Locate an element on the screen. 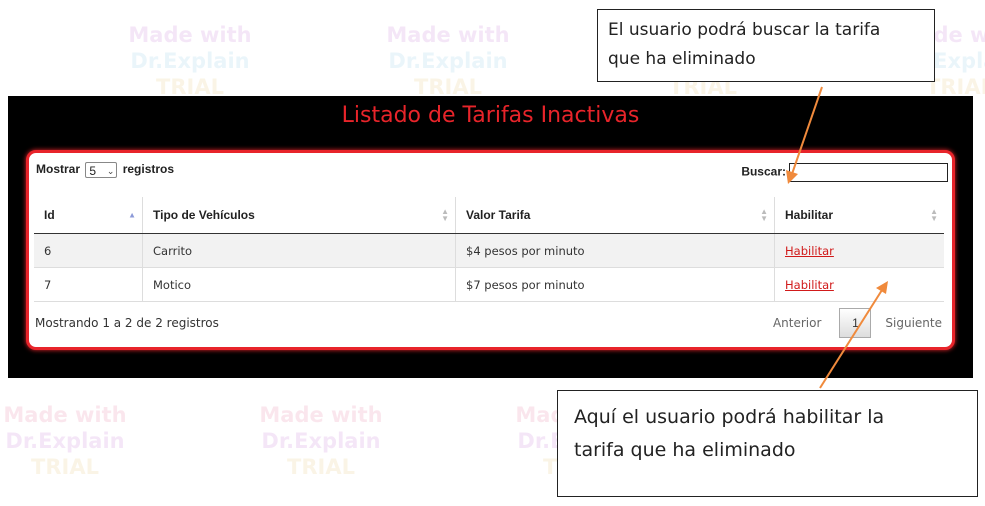 The width and height of the screenshot is (985, 506). callout-text-line: El usuario podrá buscar la tarifa is located at coordinates (744, 30).